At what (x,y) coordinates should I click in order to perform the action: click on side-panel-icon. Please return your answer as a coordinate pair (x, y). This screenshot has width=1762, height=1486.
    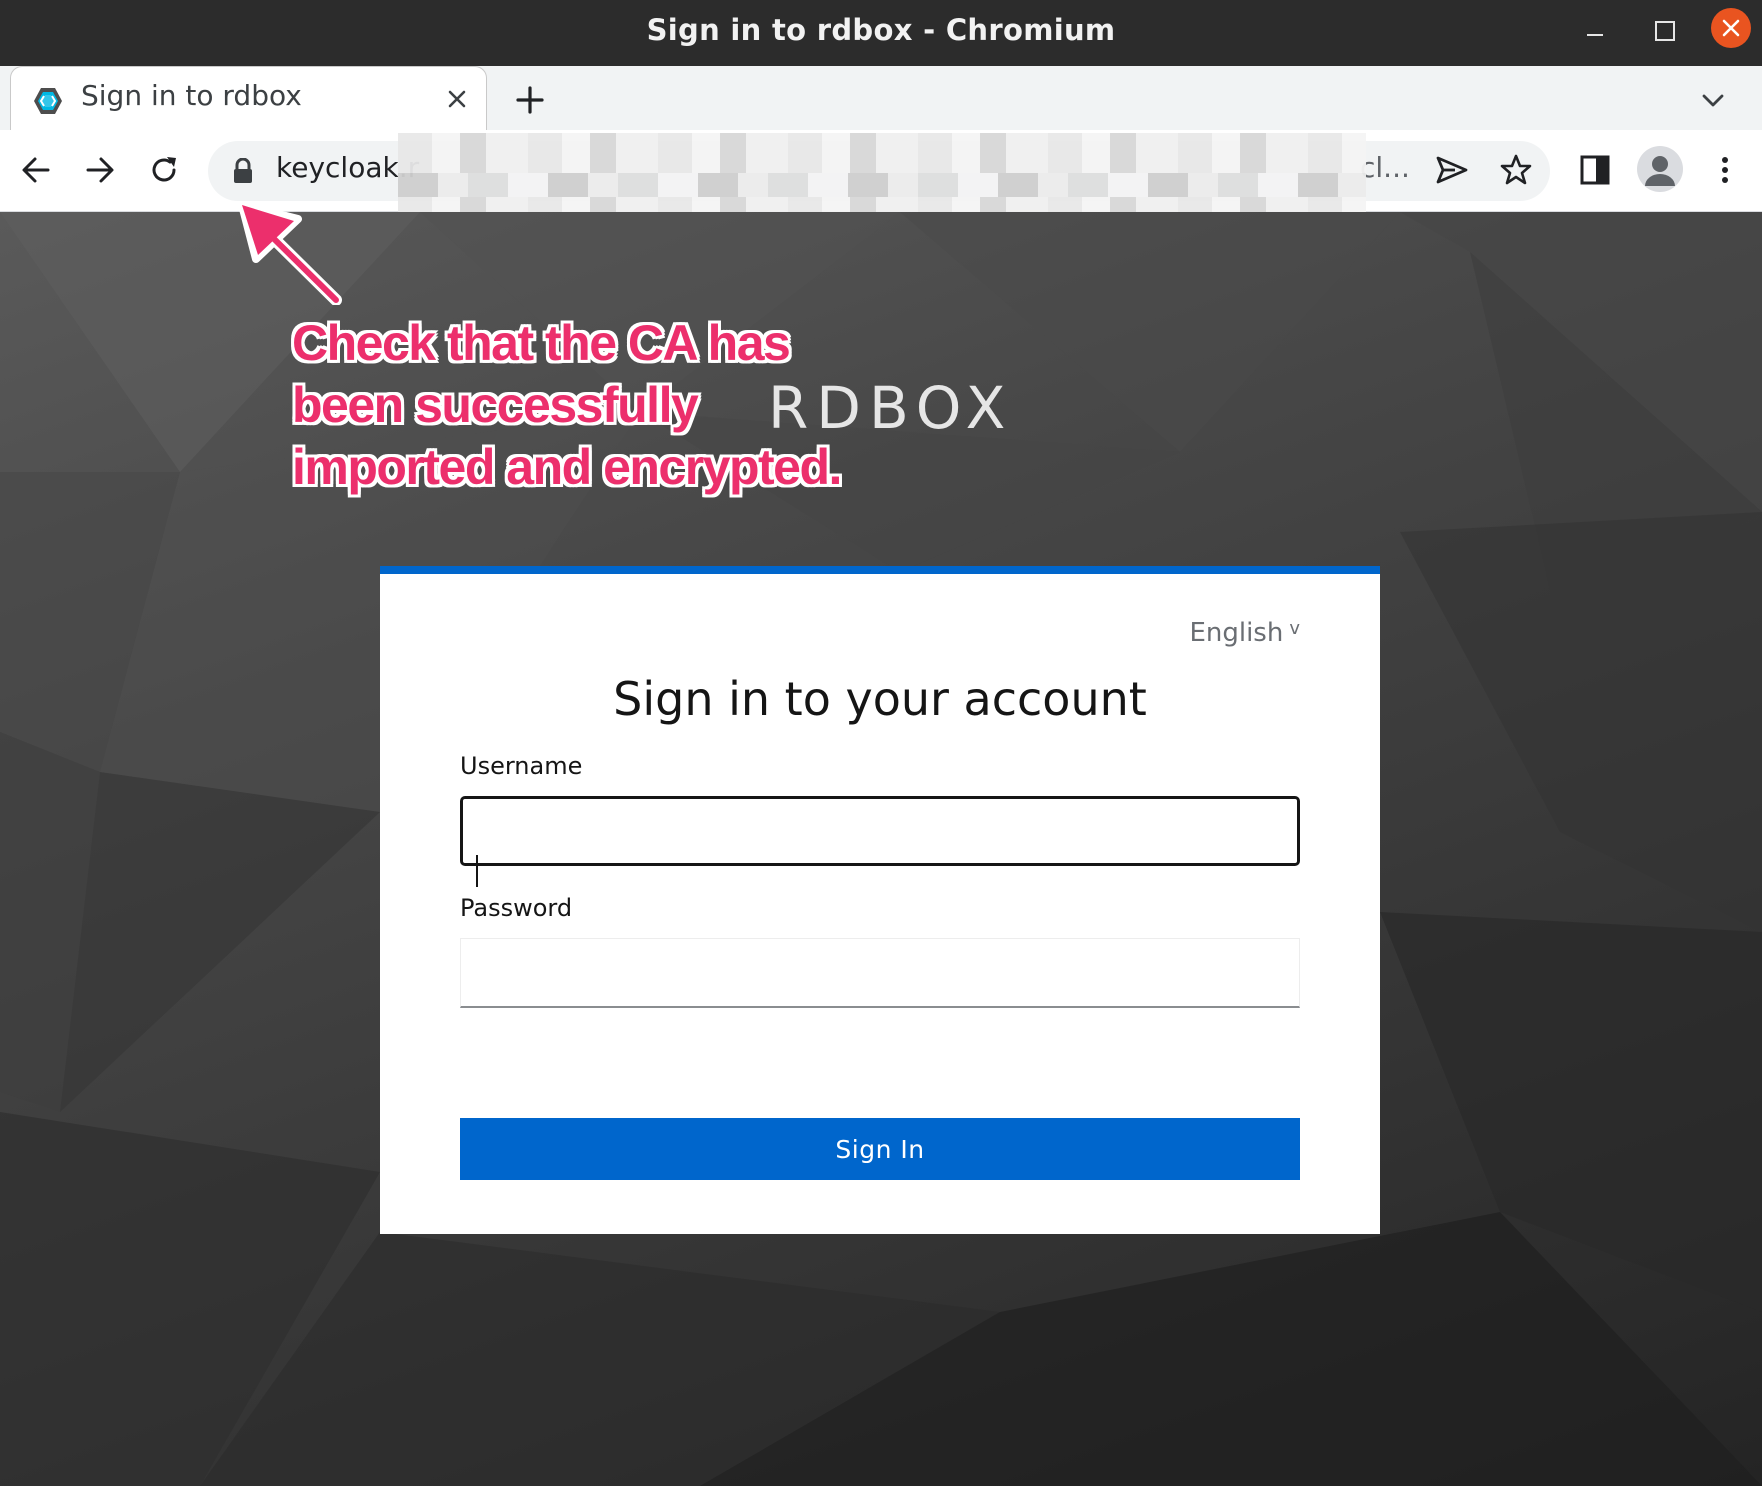
    Looking at the image, I should click on (1595, 170).